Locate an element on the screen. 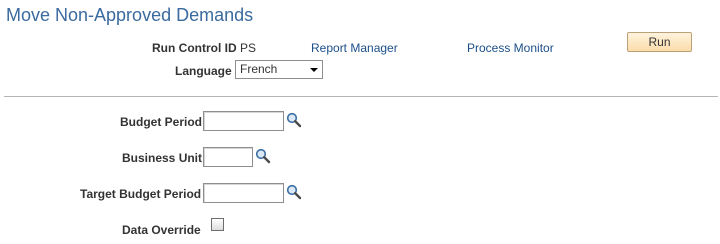 This screenshot has height=244, width=720. target-budget-period-input is located at coordinates (243, 193).